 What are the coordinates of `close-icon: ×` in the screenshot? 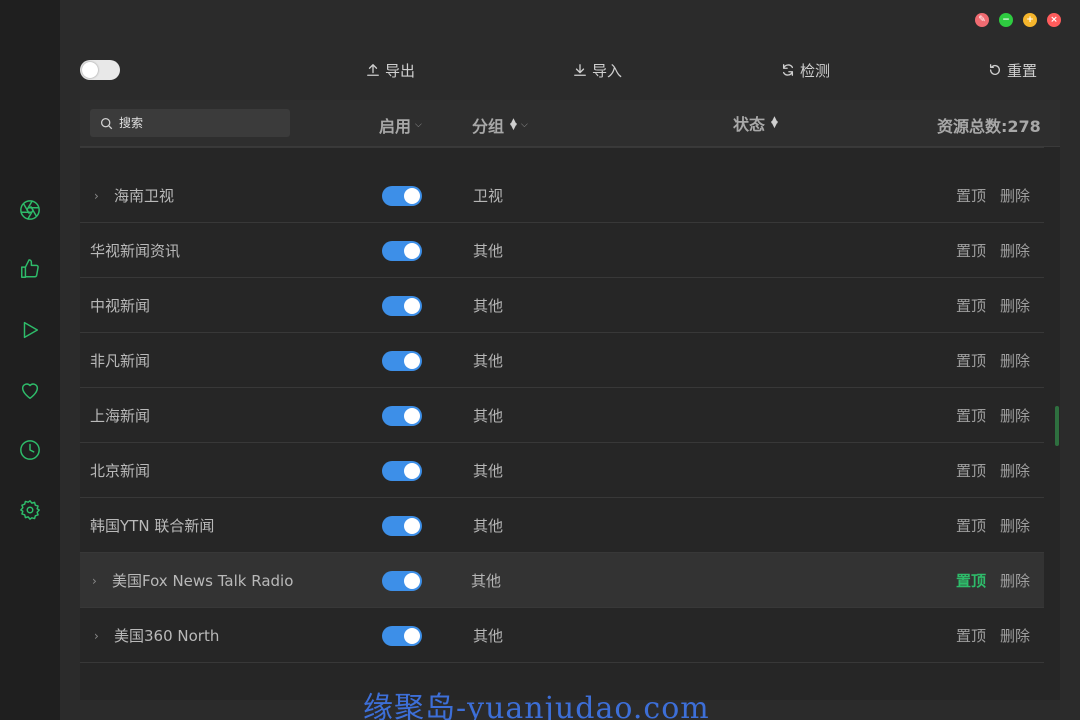 It's located at (1054, 19).